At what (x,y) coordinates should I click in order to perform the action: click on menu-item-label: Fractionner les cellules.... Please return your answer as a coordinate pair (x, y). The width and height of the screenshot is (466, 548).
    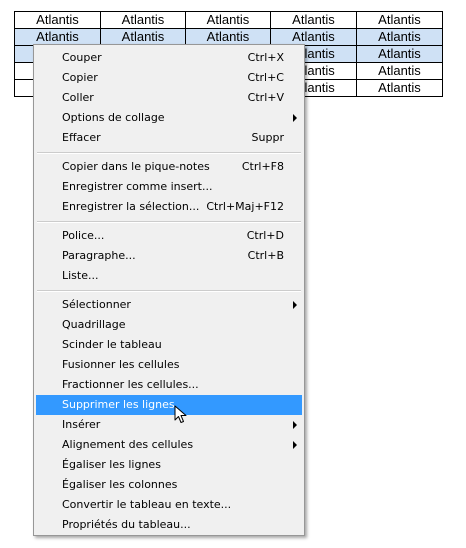
    Looking at the image, I should click on (130, 384).